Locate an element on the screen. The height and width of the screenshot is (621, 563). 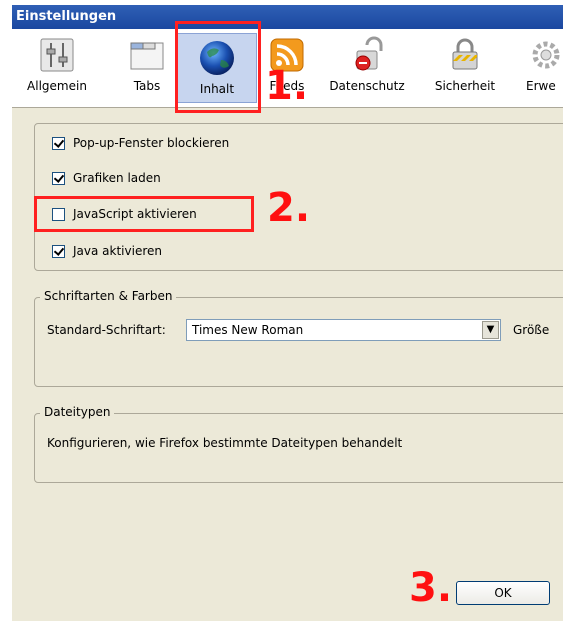
gear-icon is located at coordinates (542, 55).